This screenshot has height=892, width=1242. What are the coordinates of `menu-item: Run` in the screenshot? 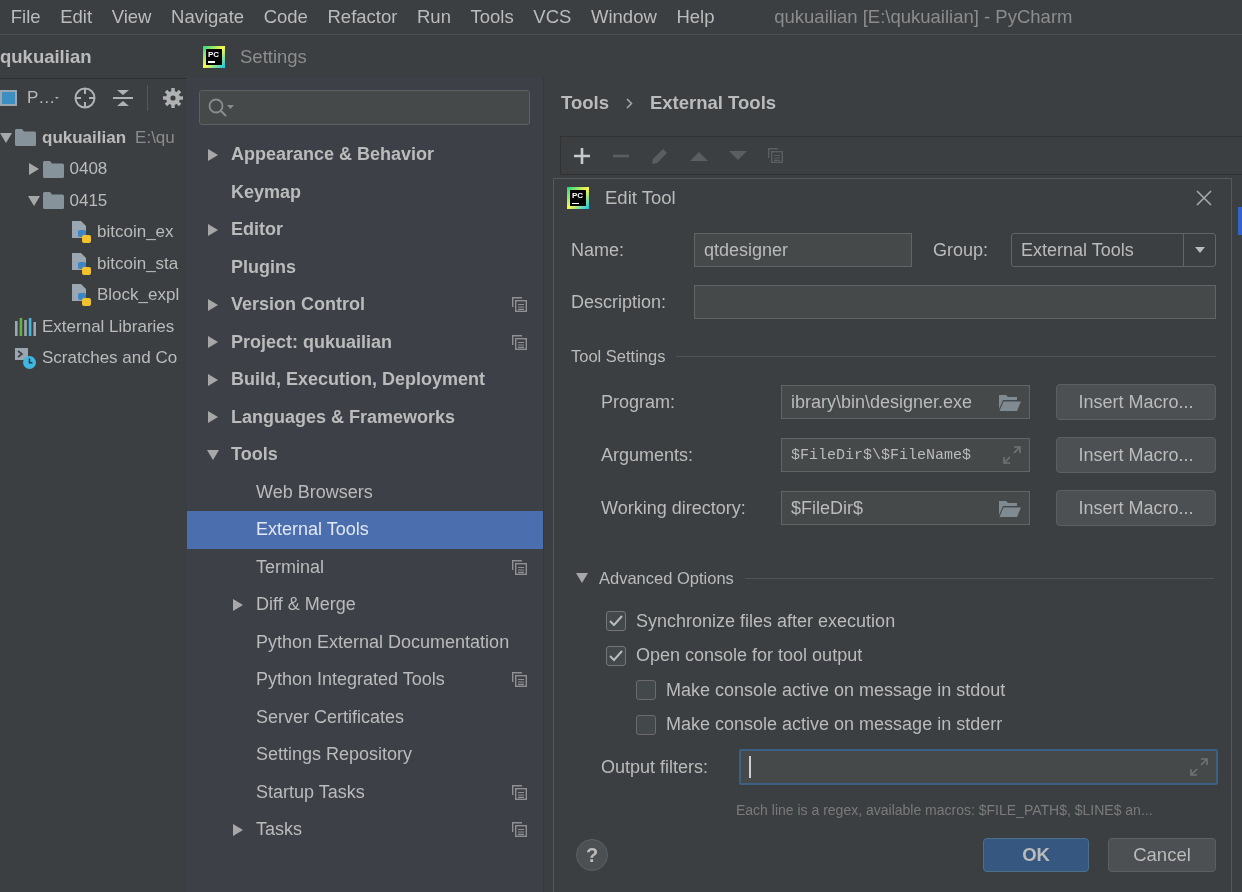 It's located at (434, 17).